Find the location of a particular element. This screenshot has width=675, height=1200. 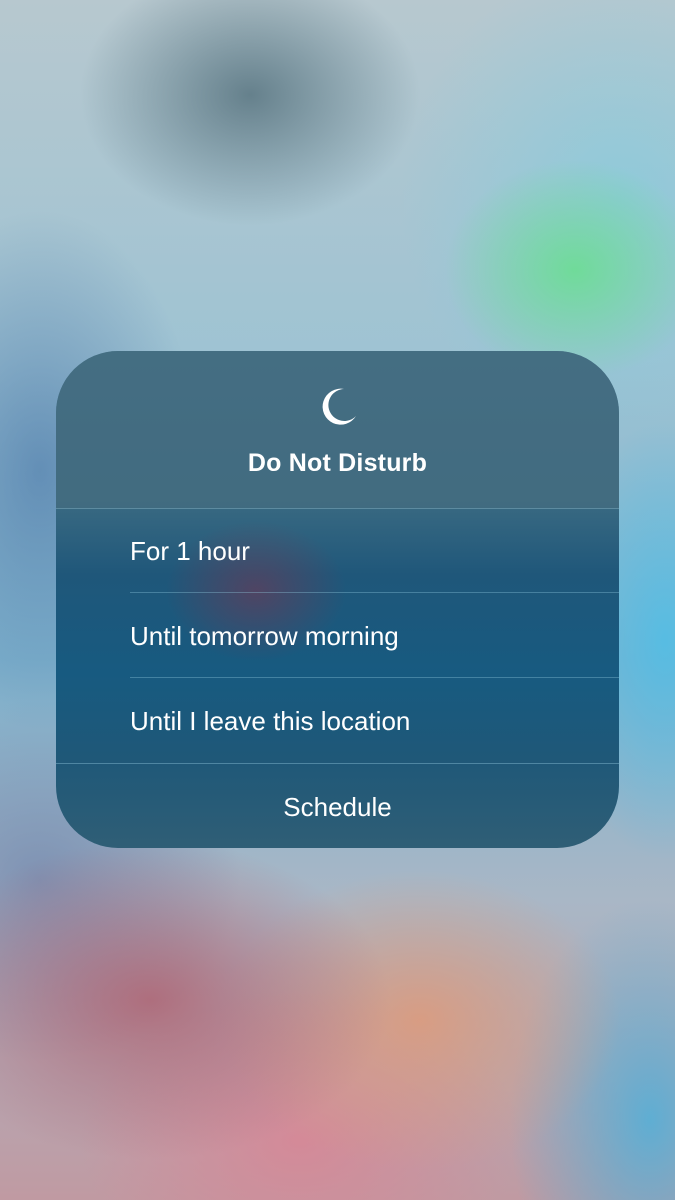

option-until-tomorrow-morning: Until tomorrow morning is located at coordinates (337, 635).